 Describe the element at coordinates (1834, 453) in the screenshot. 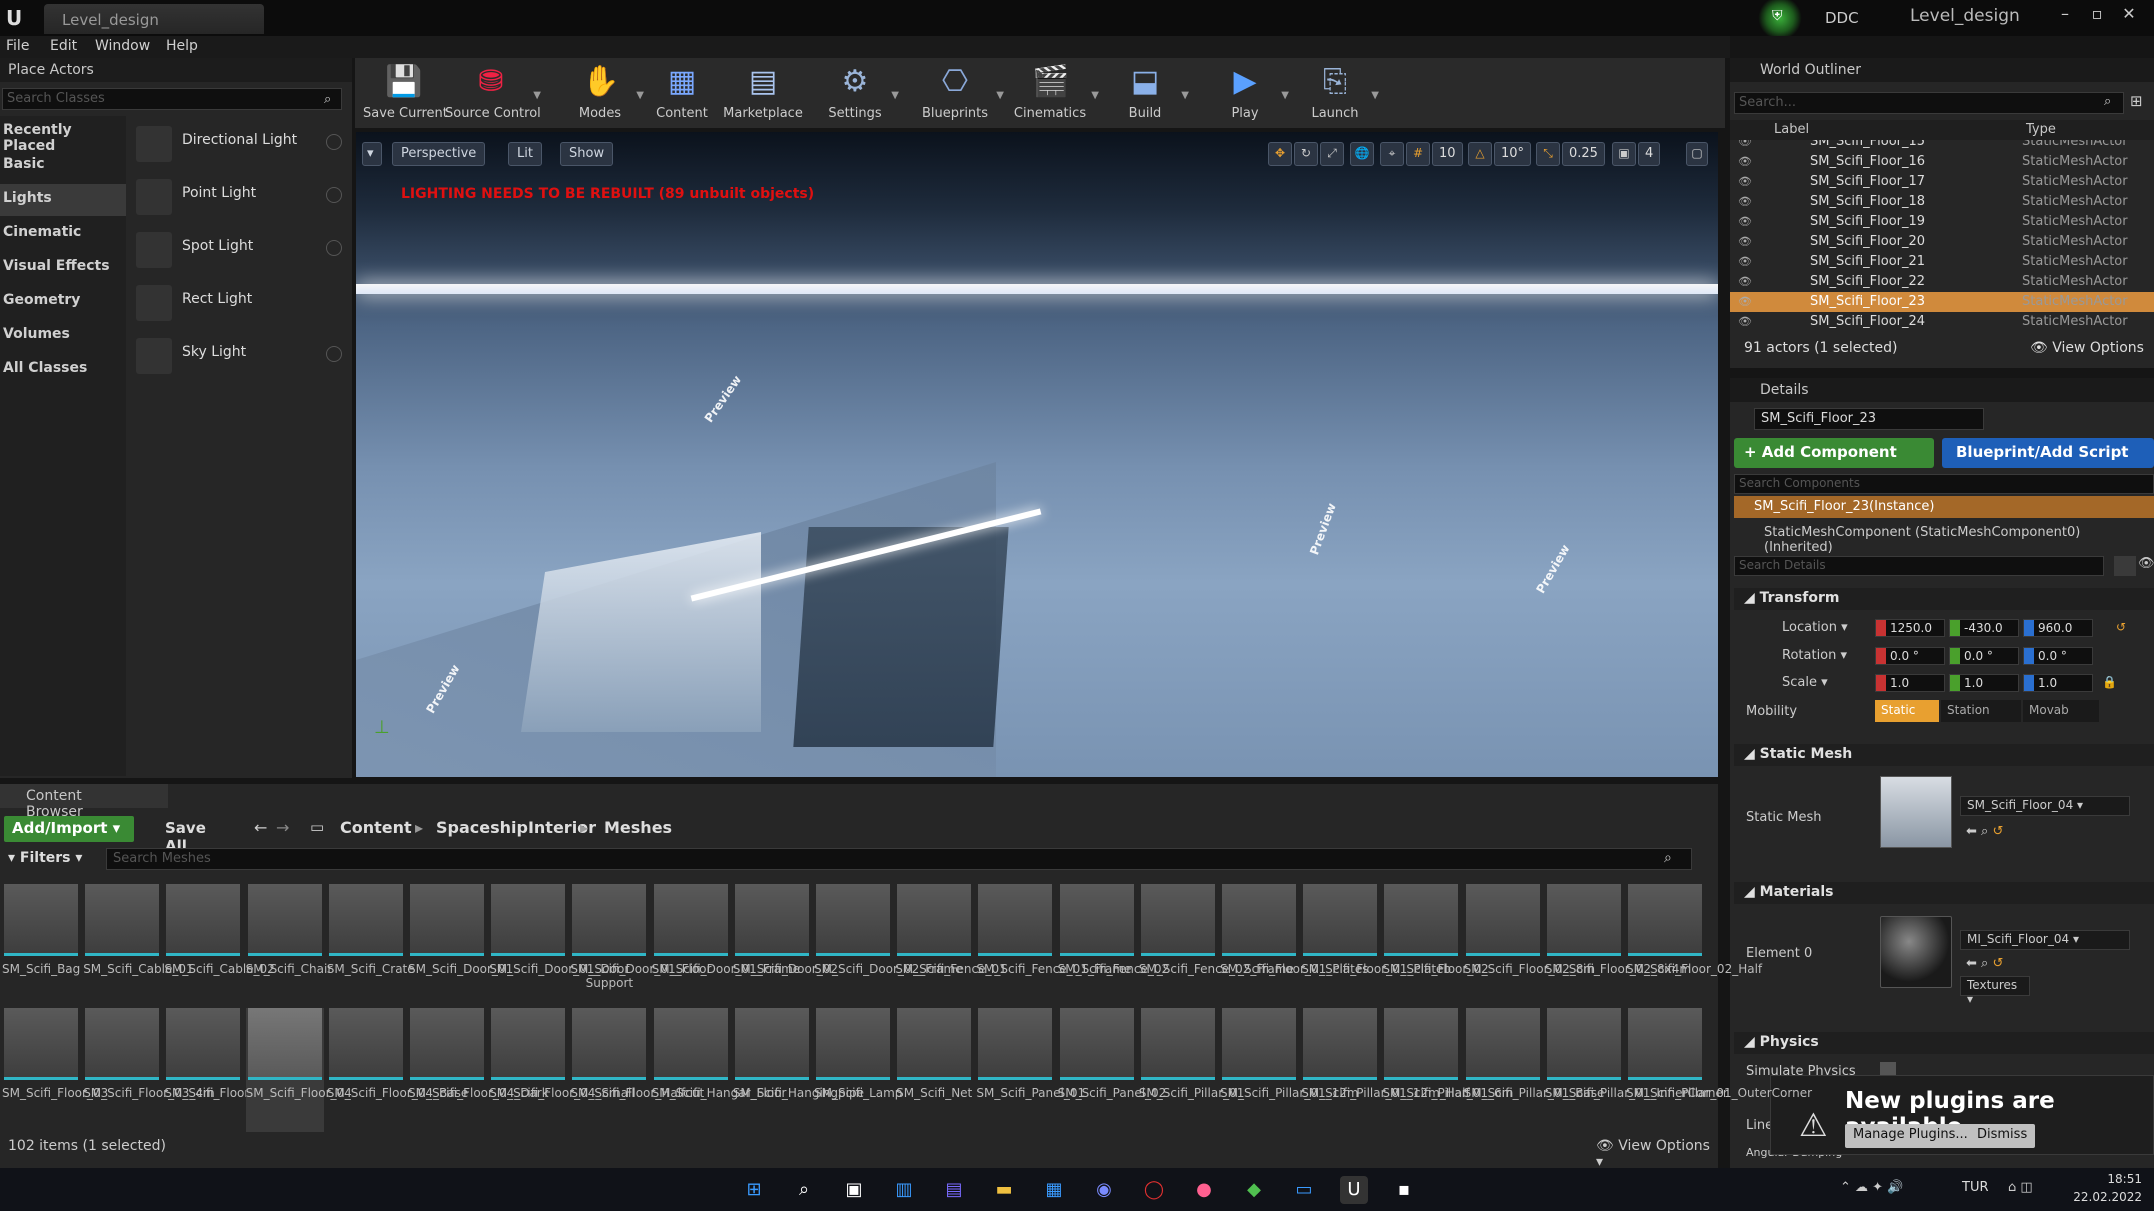

I see `add-component-button: + Add Component` at that location.